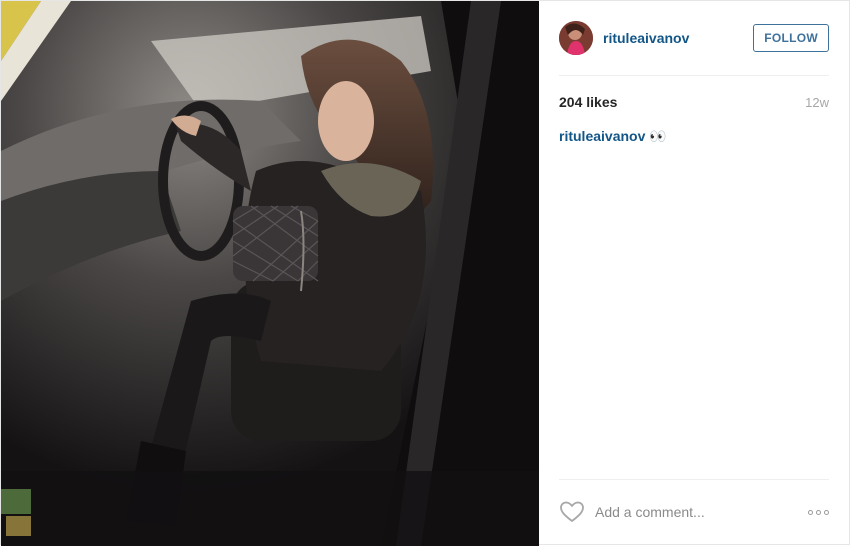  I want to click on more-options-icon, so click(818, 512).